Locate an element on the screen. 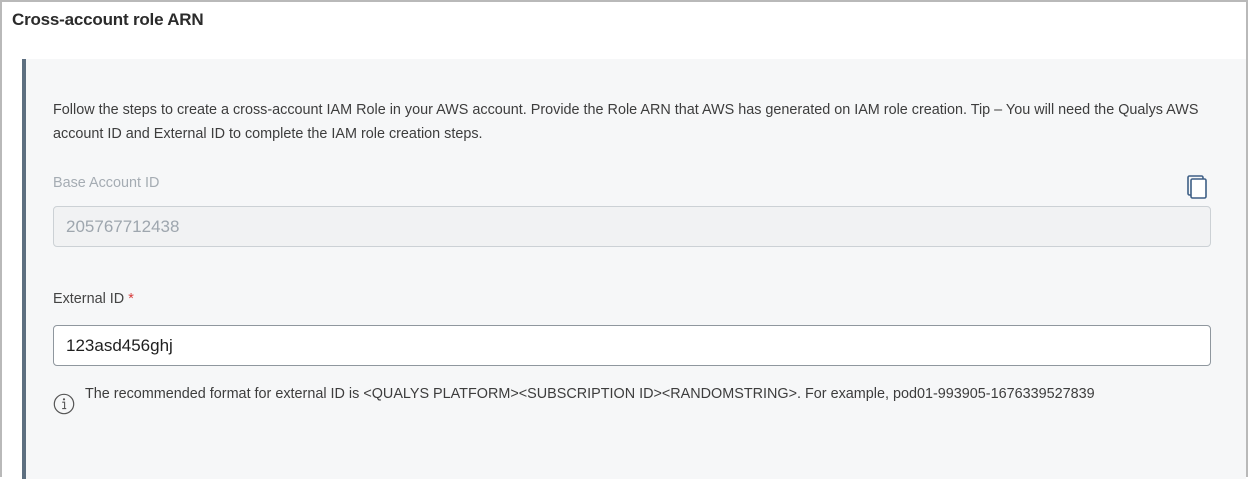 Image resolution: width=1250 pixels, height=479 pixels. copy-icon is located at coordinates (1197, 187).